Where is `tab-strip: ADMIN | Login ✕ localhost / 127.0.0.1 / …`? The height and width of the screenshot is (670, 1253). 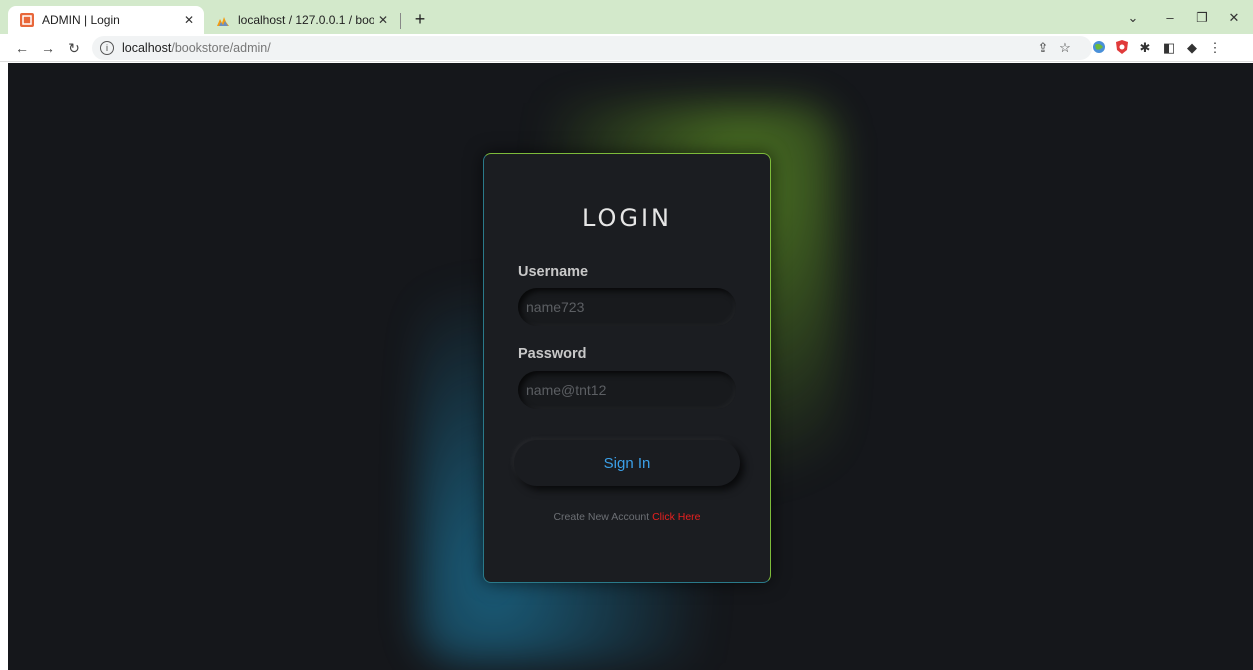 tab-strip: ADMIN | Login ✕ localhost / 127.0.0.1 / … is located at coordinates (626, 17).